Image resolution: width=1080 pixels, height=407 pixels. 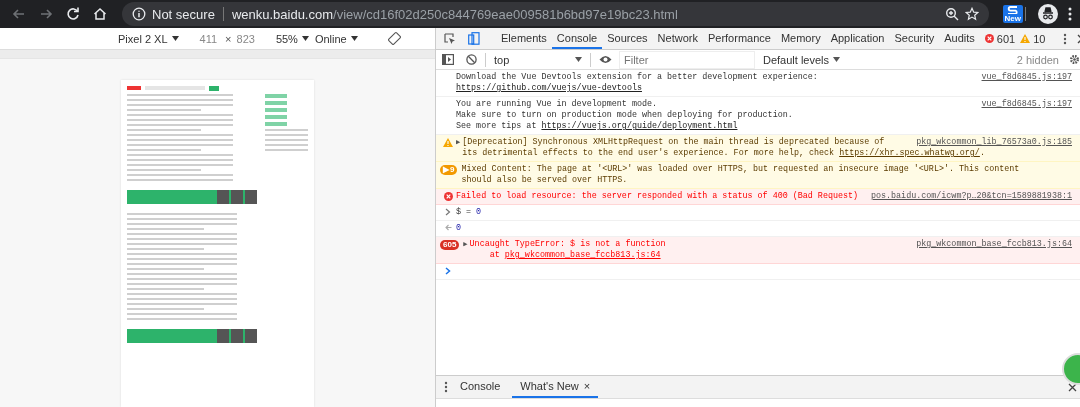 I want to click on tab-close: ×, so click(x=587, y=386).